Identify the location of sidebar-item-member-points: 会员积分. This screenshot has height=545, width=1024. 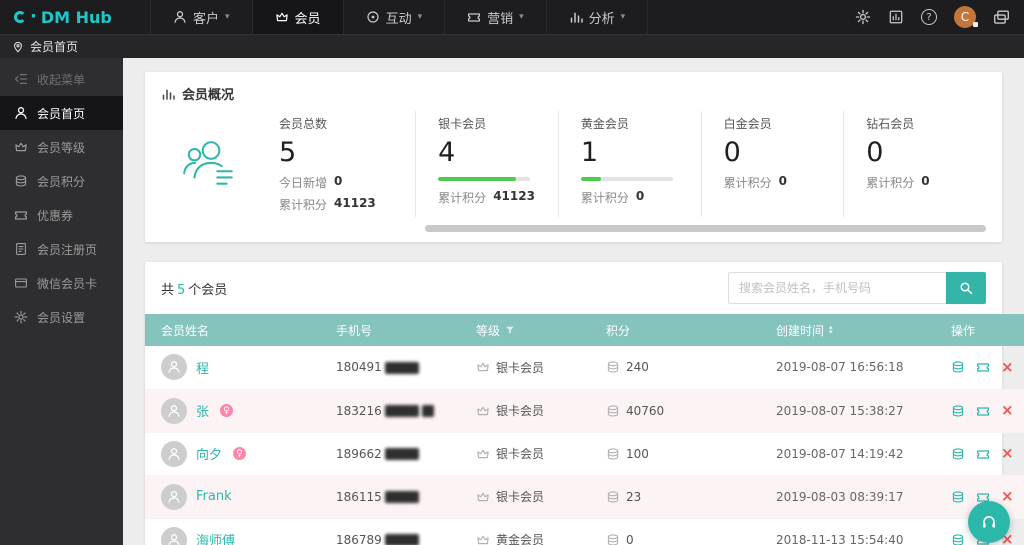
(61, 181).